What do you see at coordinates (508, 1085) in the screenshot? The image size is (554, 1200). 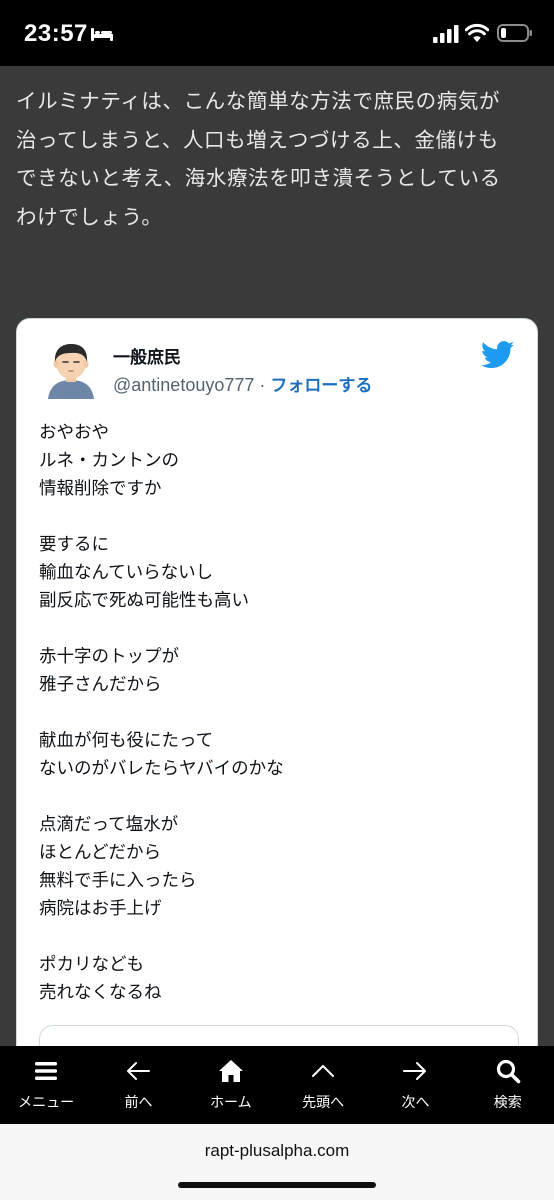 I see `nav-search-button: 検索` at bounding box center [508, 1085].